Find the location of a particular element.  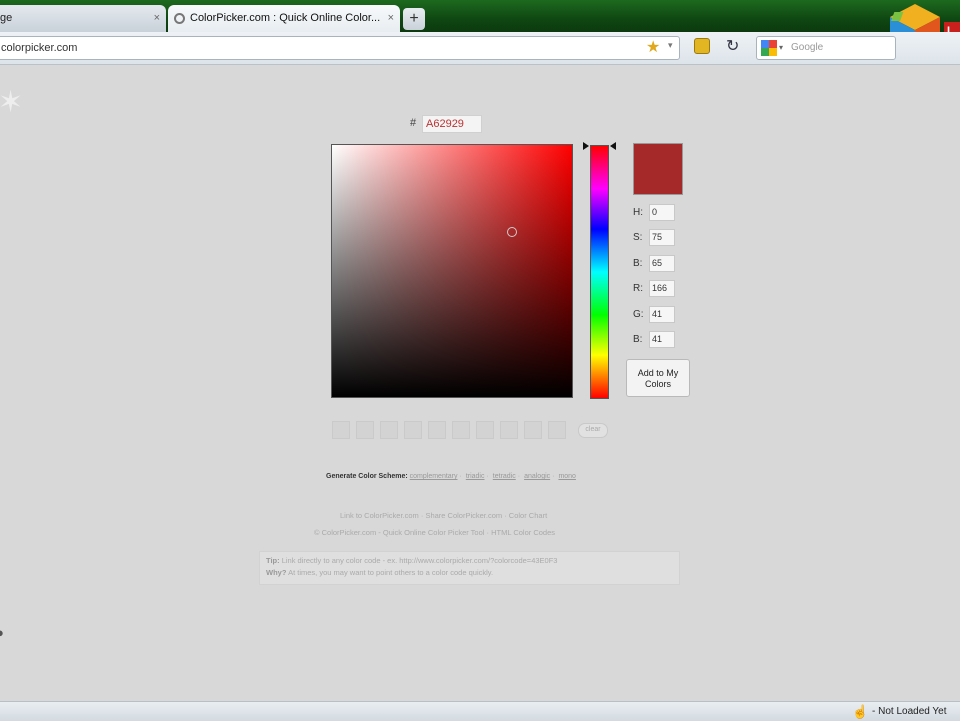

saturation-brightness-field is located at coordinates (452, 271).